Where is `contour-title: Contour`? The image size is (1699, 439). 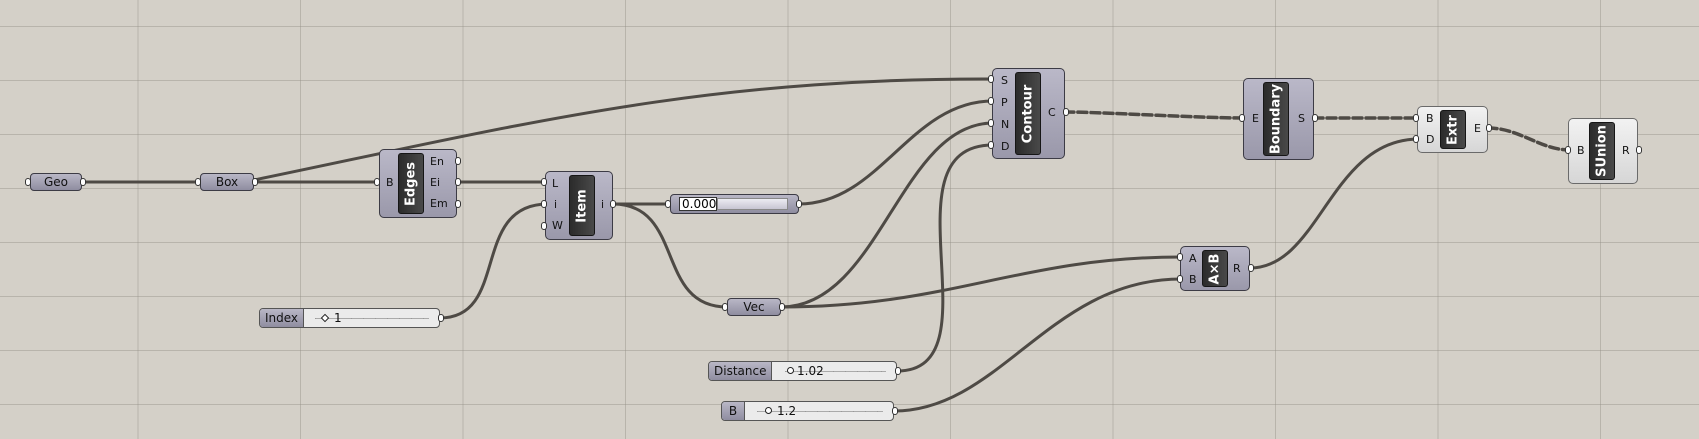
contour-title: Contour is located at coordinates (1028, 113).